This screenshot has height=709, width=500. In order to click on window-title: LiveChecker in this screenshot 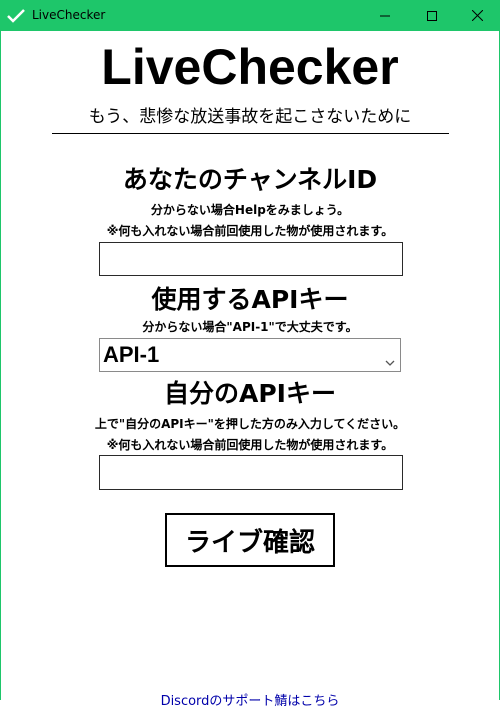, I will do `click(69, 15)`.